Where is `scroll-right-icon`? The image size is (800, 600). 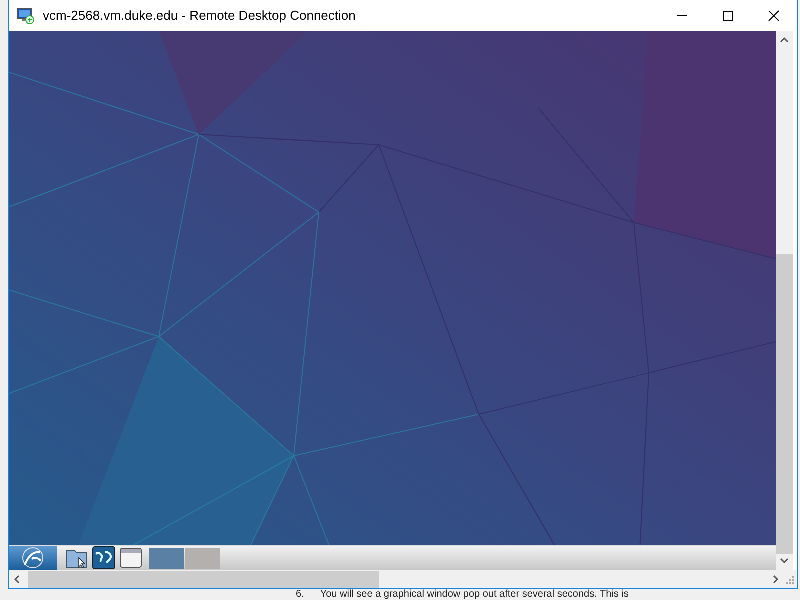 scroll-right-icon is located at coordinates (776, 579).